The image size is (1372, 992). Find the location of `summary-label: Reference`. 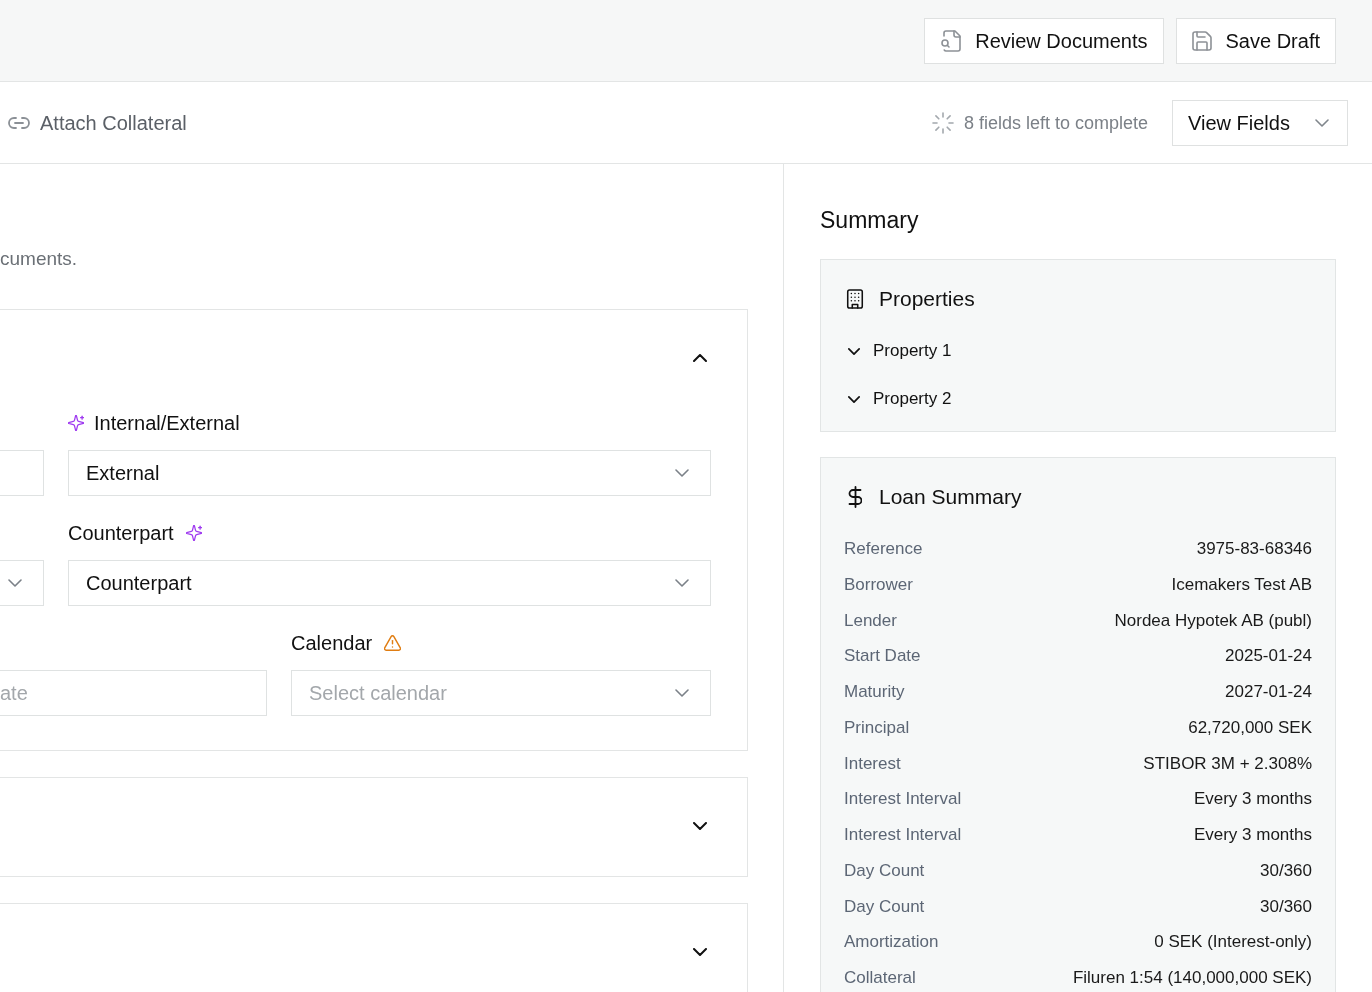

summary-label: Reference is located at coordinates (883, 549).